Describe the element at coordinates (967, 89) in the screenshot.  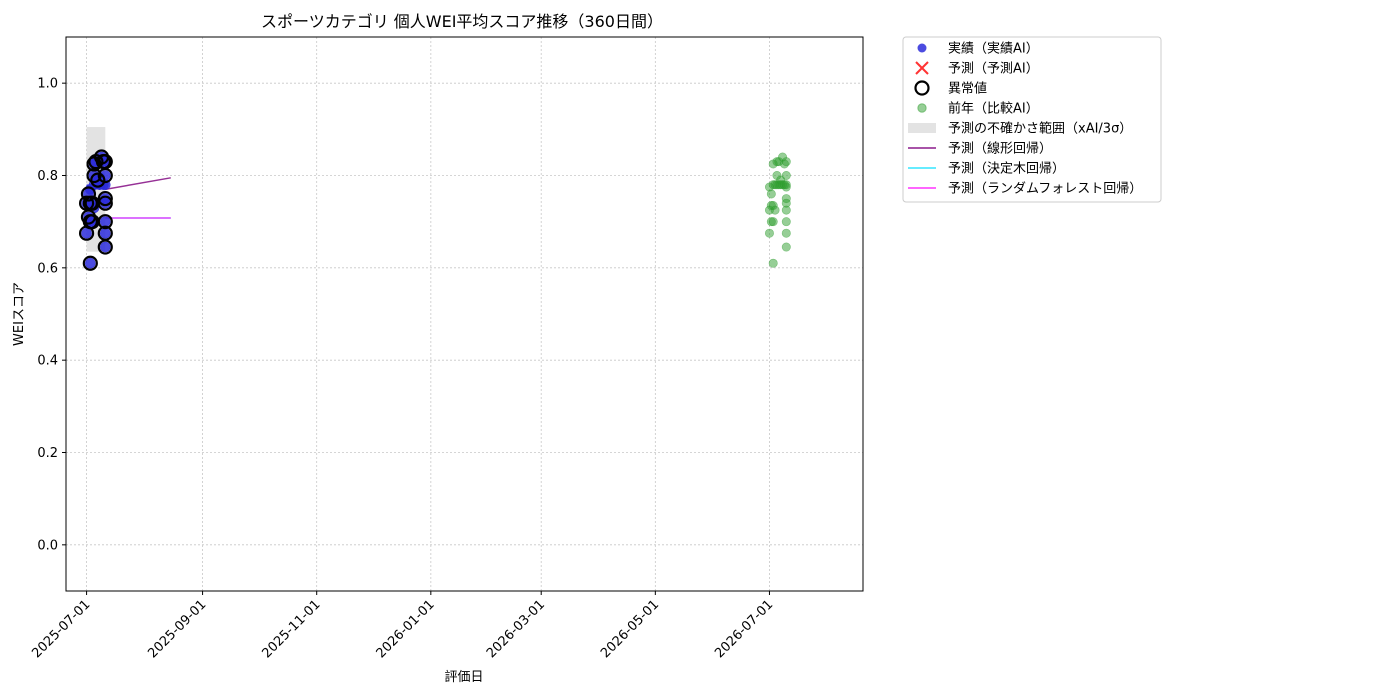
I see `legend-label: 異常値` at that location.